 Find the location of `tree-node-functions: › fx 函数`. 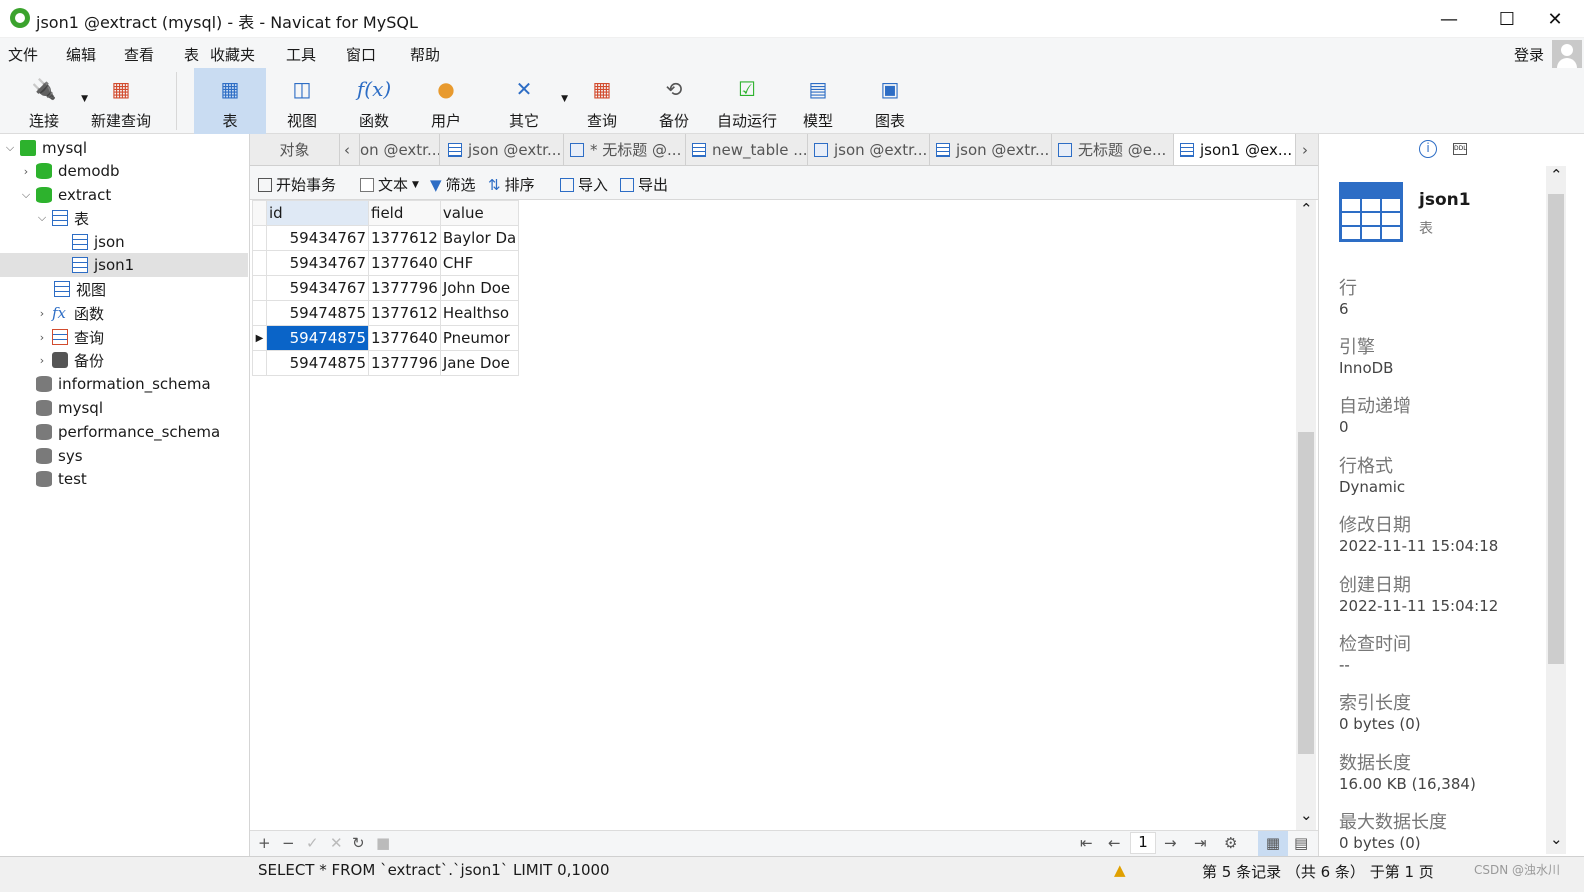

tree-node-functions: › fx 函数 is located at coordinates (124, 313).